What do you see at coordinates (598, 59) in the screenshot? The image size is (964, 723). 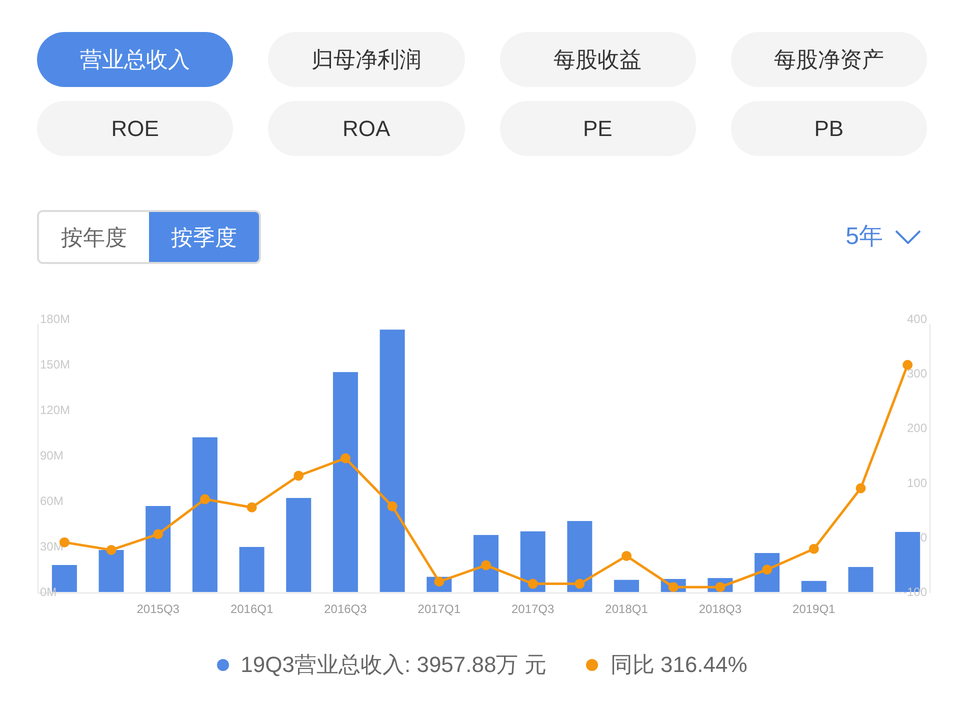 I see `metric-tab: 每股收益` at bounding box center [598, 59].